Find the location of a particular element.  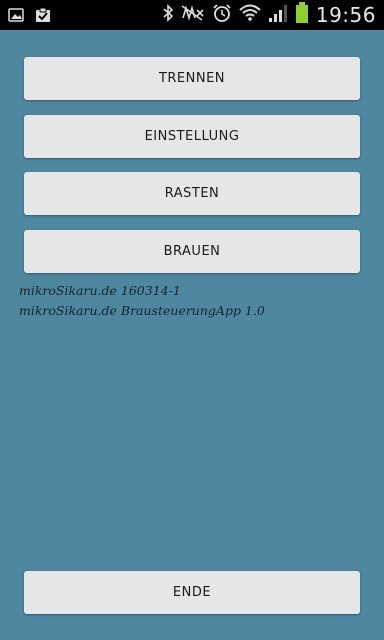

rasten-button: RASTEN is located at coordinates (192, 193).